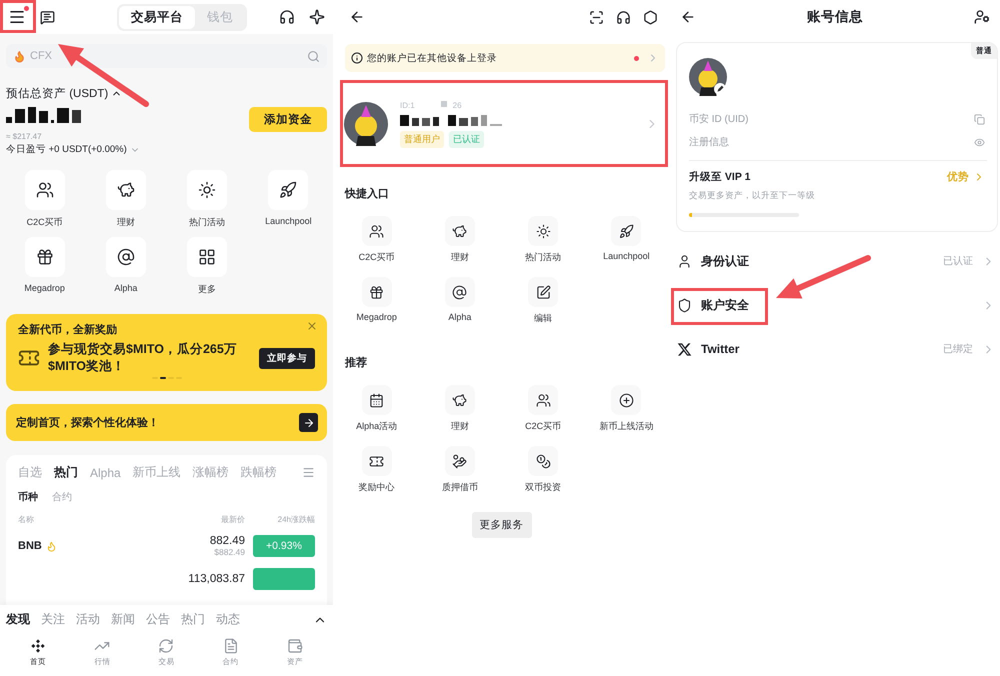  I want to click on platform-tab: 钱包, so click(220, 17).